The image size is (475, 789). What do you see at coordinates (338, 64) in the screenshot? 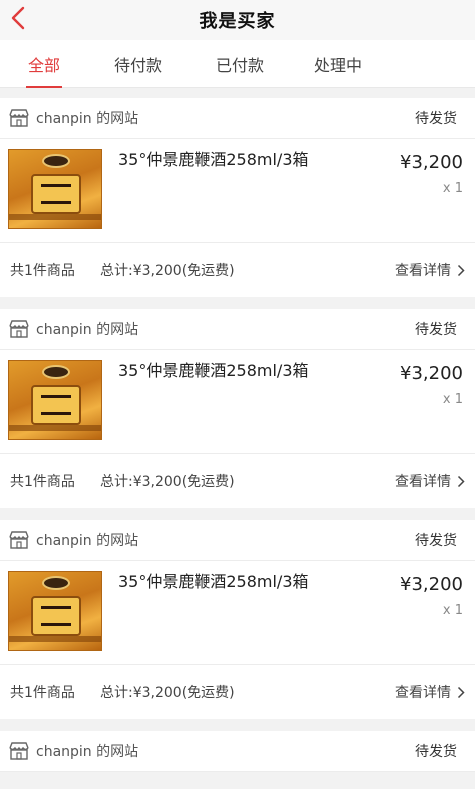
I see `tab-processing: 处理中` at bounding box center [338, 64].